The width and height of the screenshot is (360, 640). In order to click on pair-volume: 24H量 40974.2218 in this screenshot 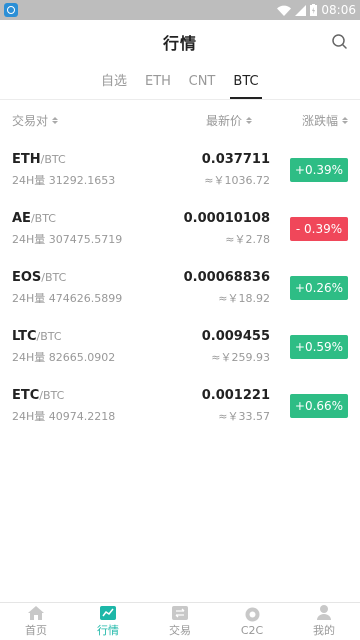, I will do `click(64, 416)`.